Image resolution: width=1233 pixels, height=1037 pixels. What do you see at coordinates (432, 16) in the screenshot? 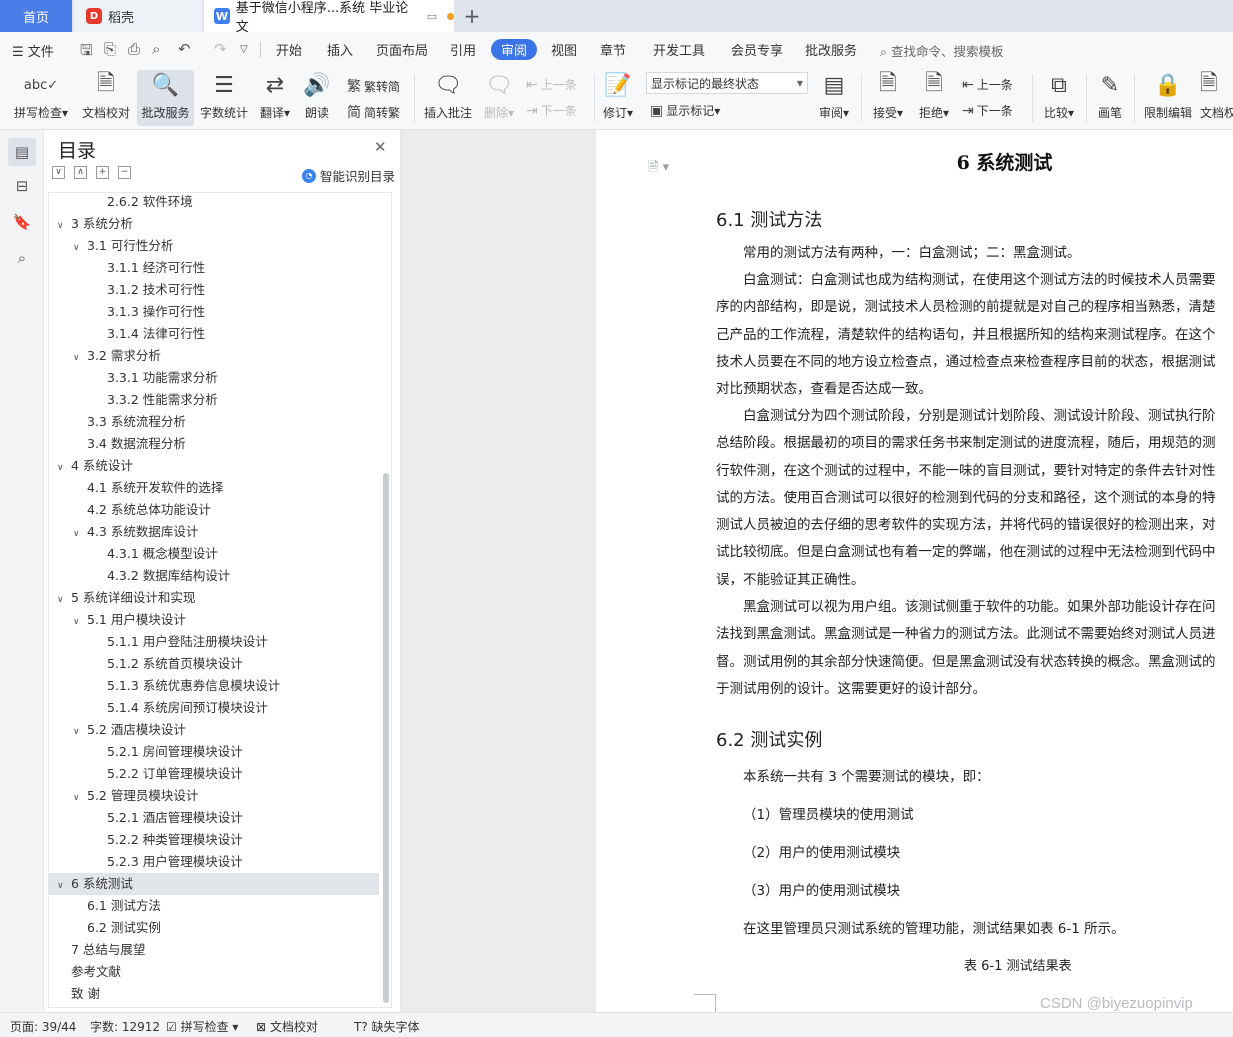
I see `screen-icon: ▭` at bounding box center [432, 16].